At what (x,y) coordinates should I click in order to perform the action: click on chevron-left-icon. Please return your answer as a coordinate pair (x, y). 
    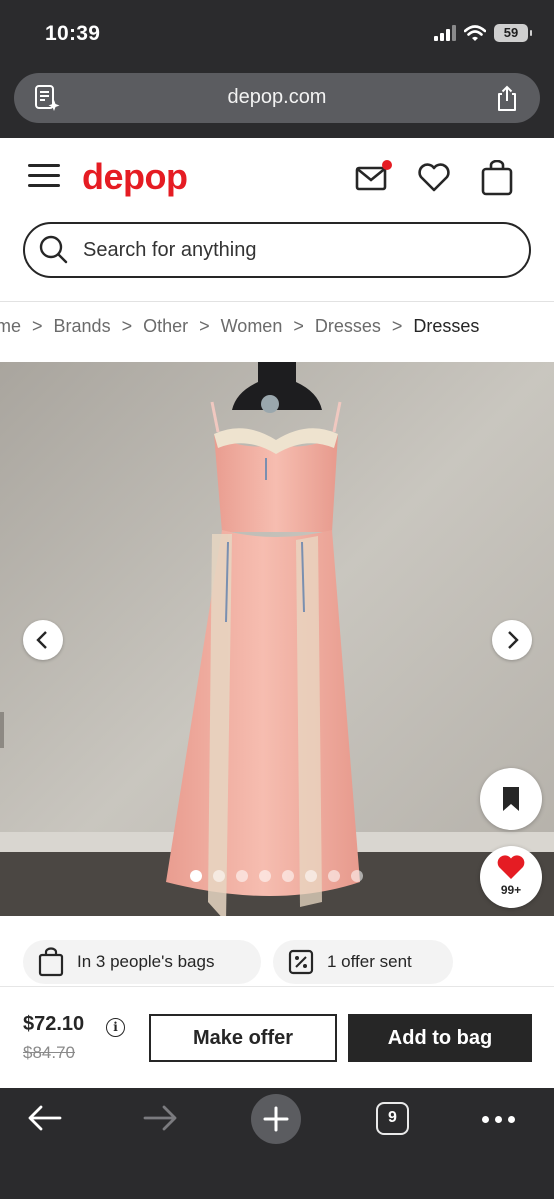
    Looking at the image, I should click on (41, 640).